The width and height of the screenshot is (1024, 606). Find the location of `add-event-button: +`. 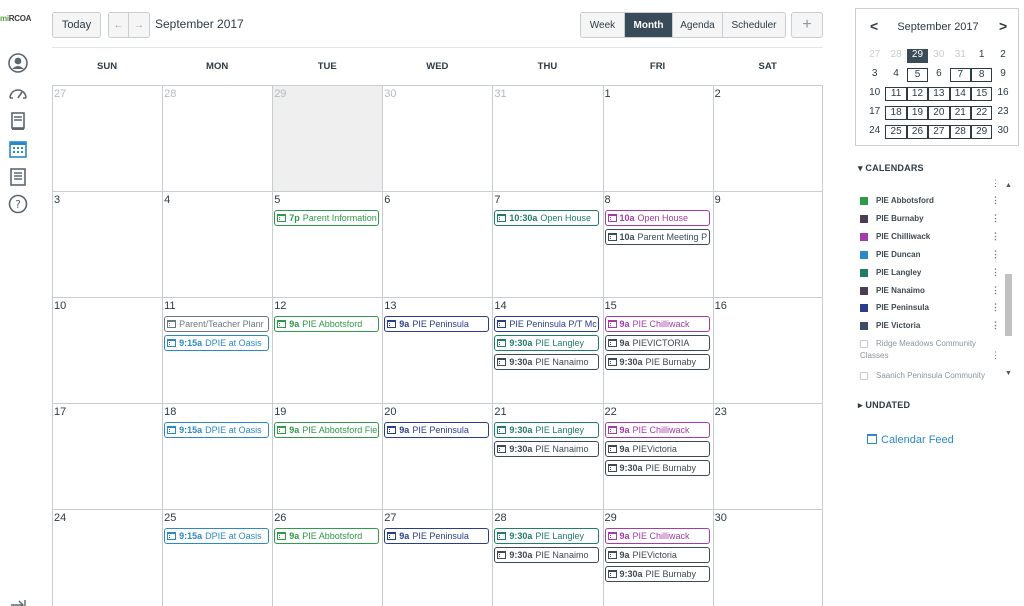

add-event-button: + is located at coordinates (807, 25).